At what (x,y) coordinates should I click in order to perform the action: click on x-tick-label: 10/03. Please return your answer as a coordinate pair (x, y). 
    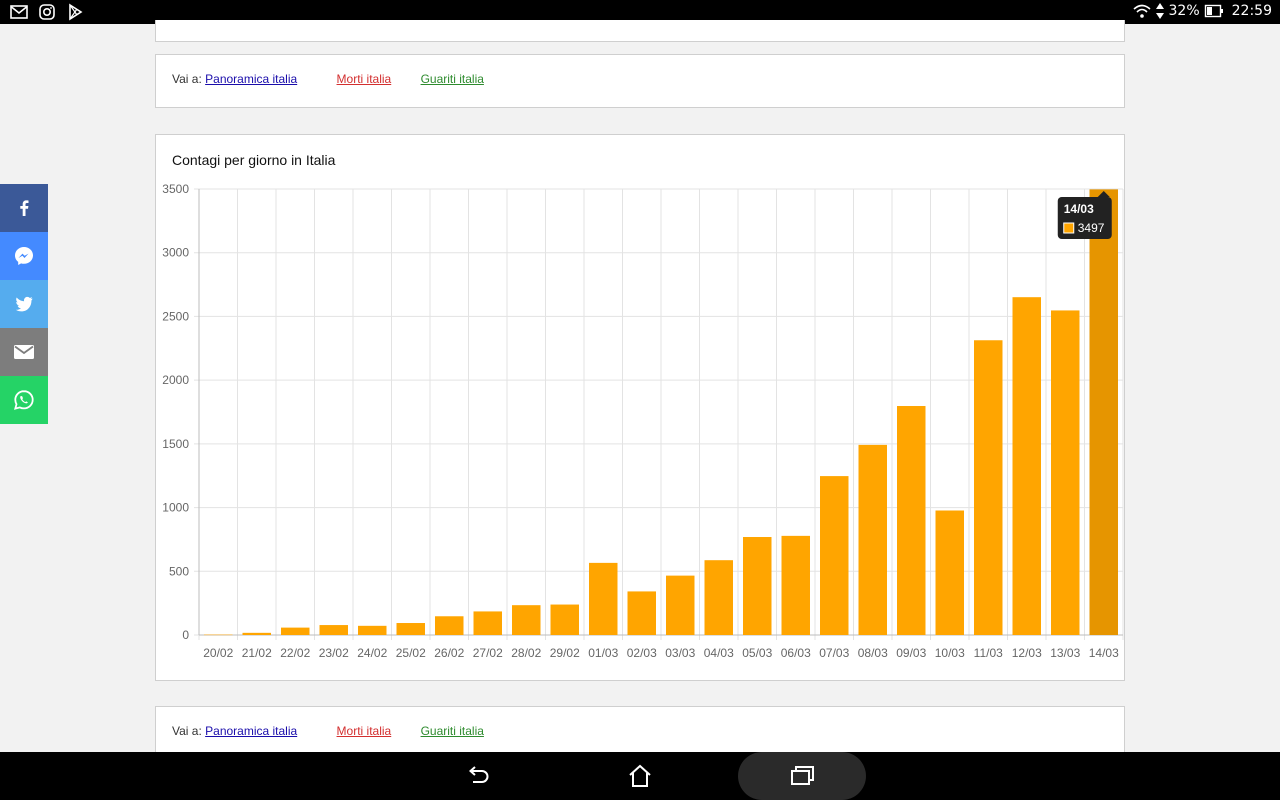
    Looking at the image, I should click on (950, 653).